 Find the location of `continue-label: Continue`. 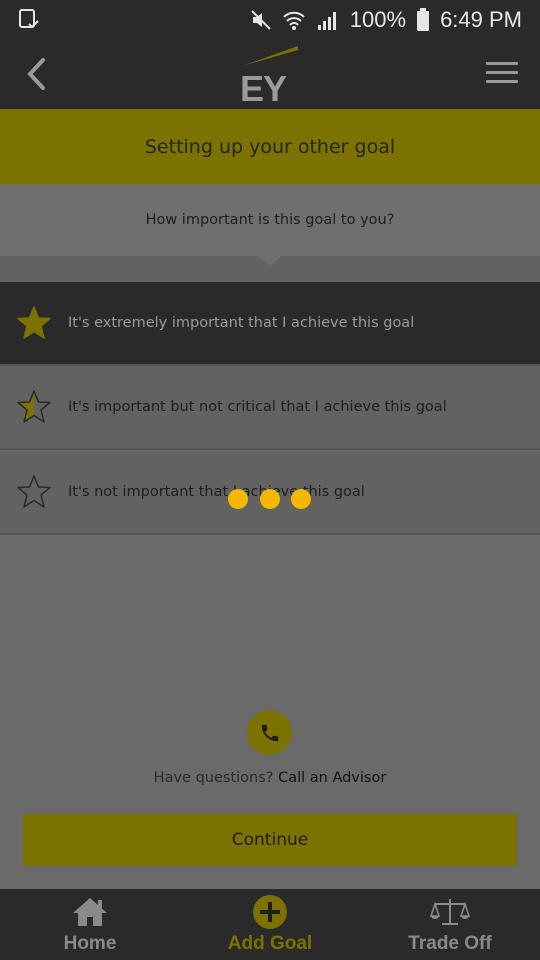

continue-label: Continue is located at coordinates (270, 840).